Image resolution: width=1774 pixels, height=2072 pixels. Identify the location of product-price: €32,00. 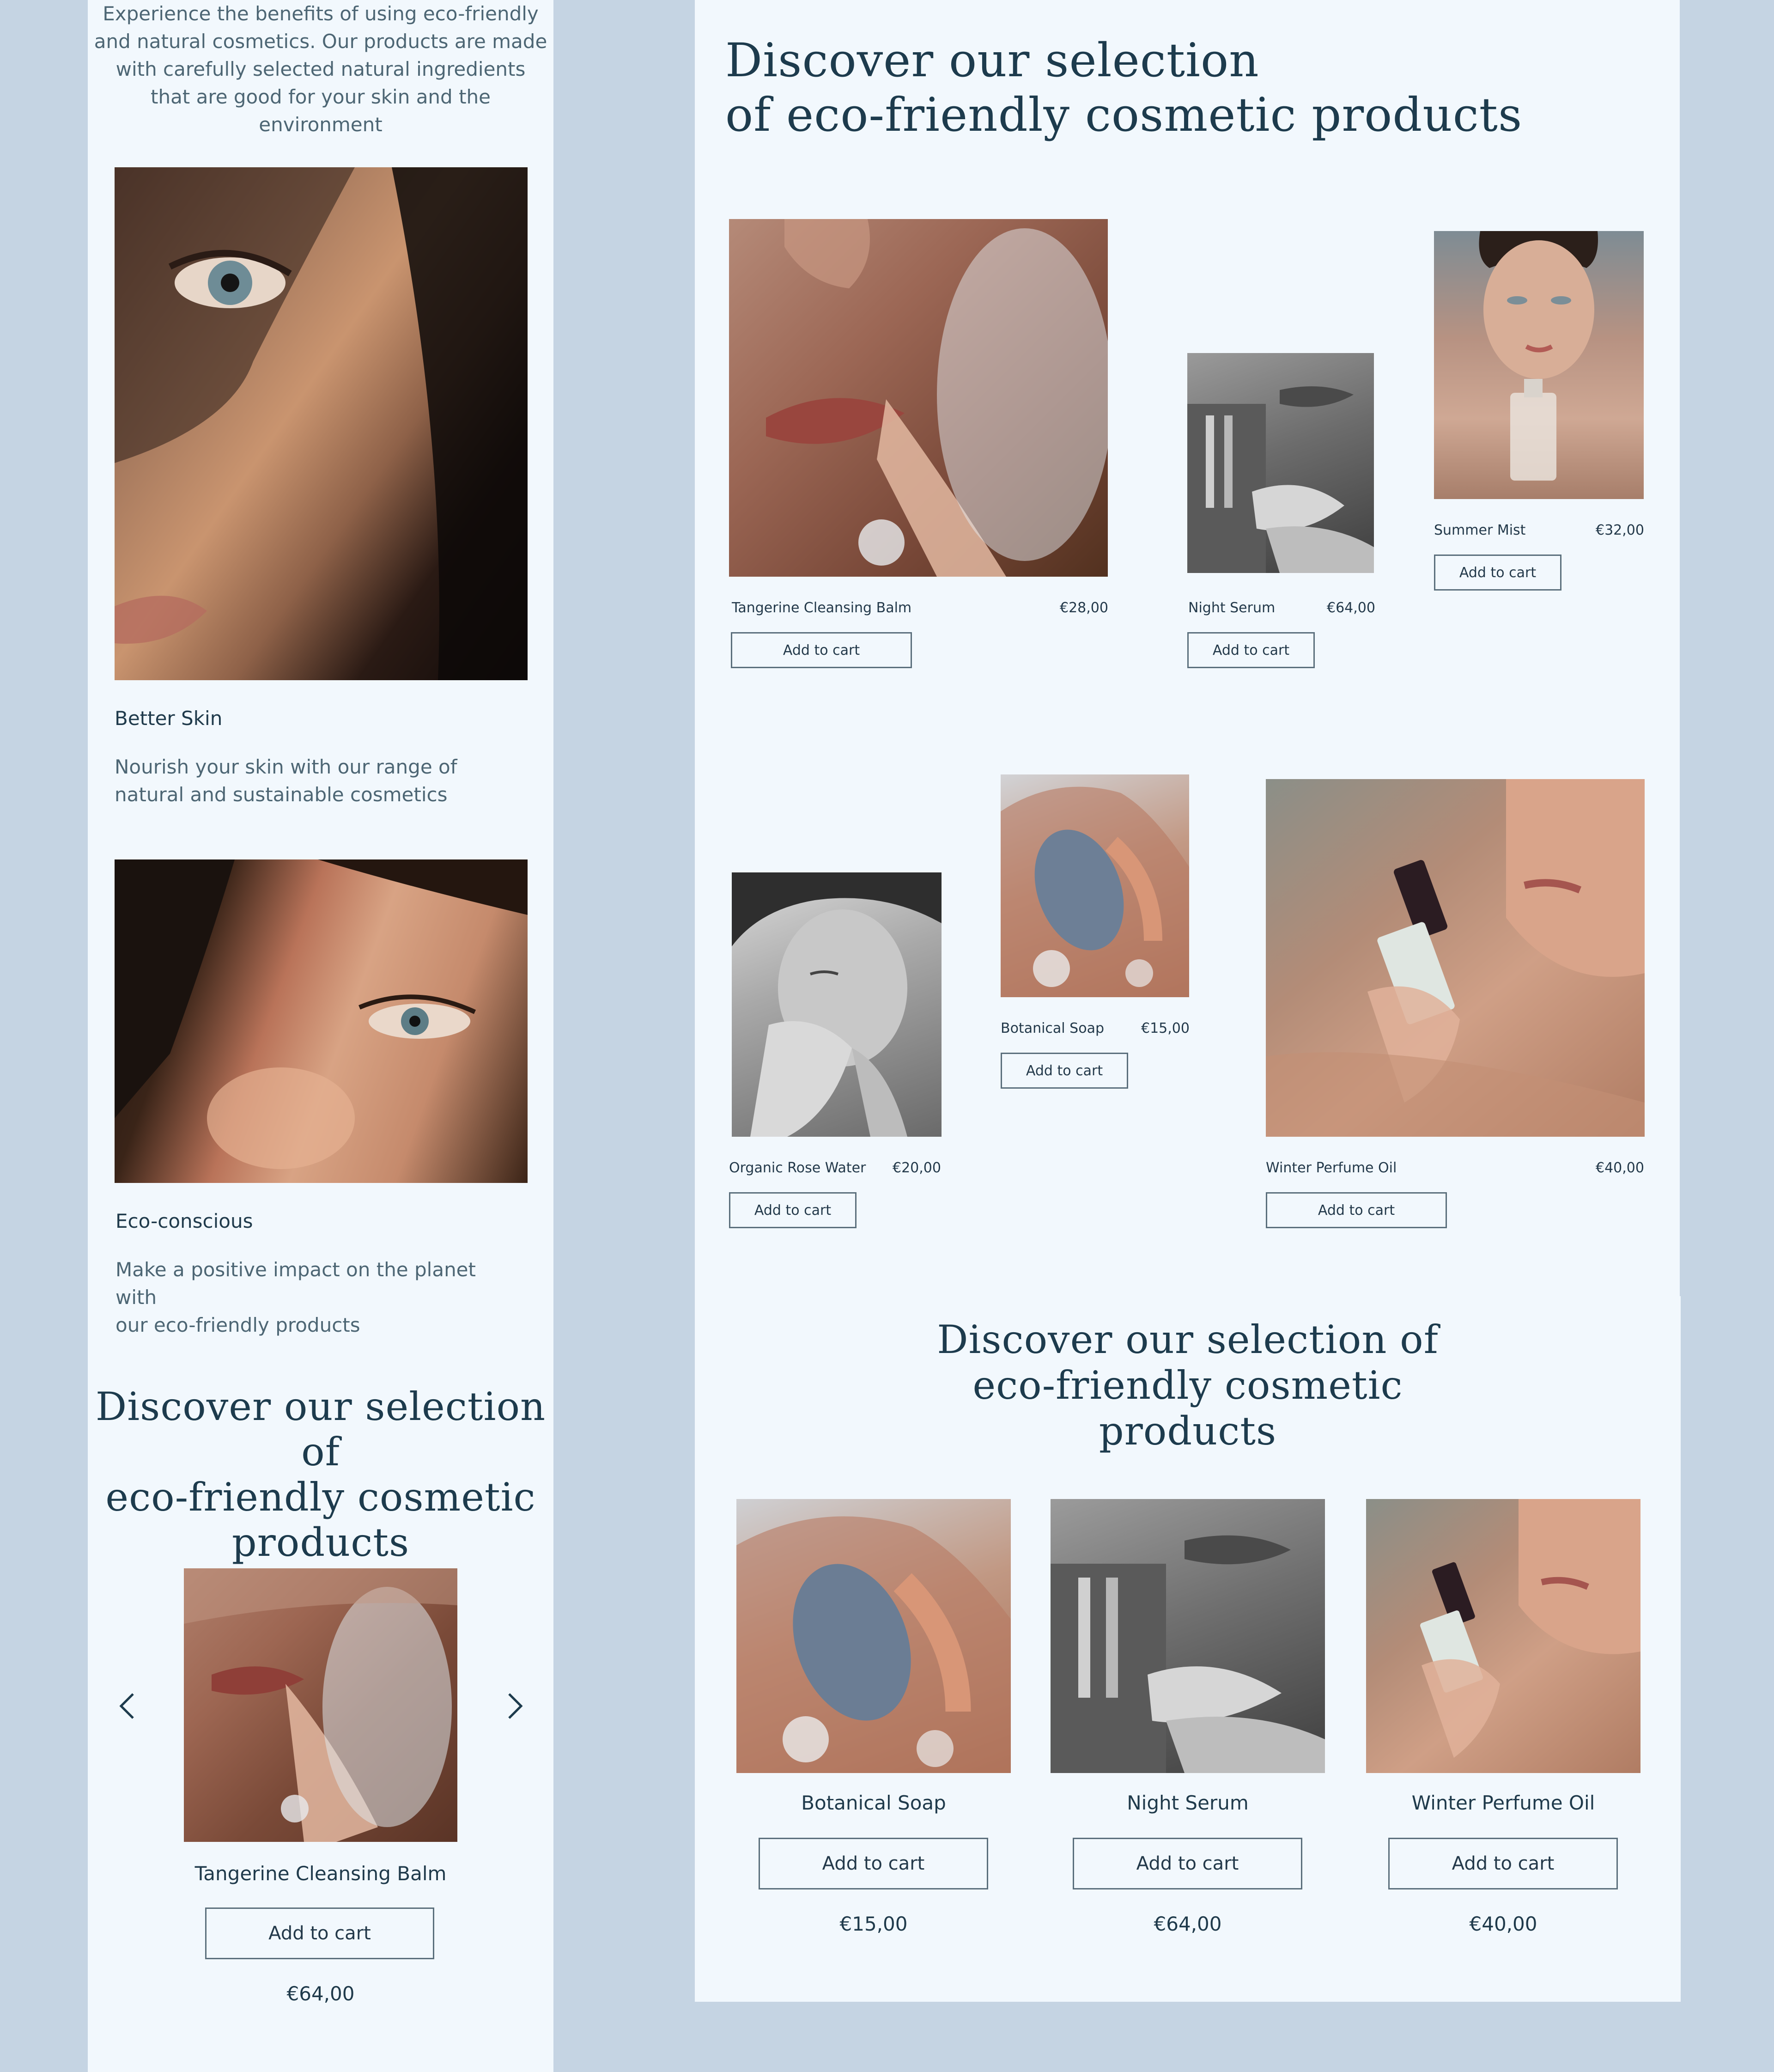
(1620, 530).